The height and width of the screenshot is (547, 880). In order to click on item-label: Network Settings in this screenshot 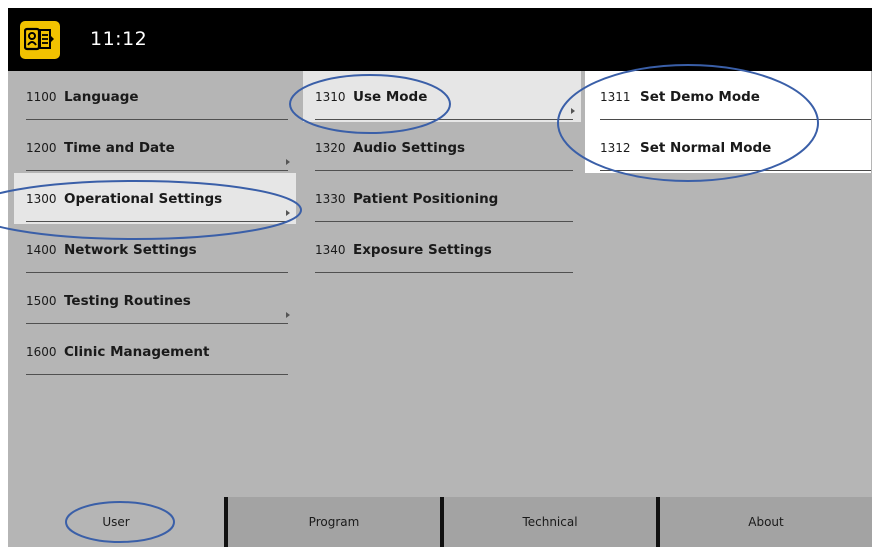, I will do `click(130, 250)`.